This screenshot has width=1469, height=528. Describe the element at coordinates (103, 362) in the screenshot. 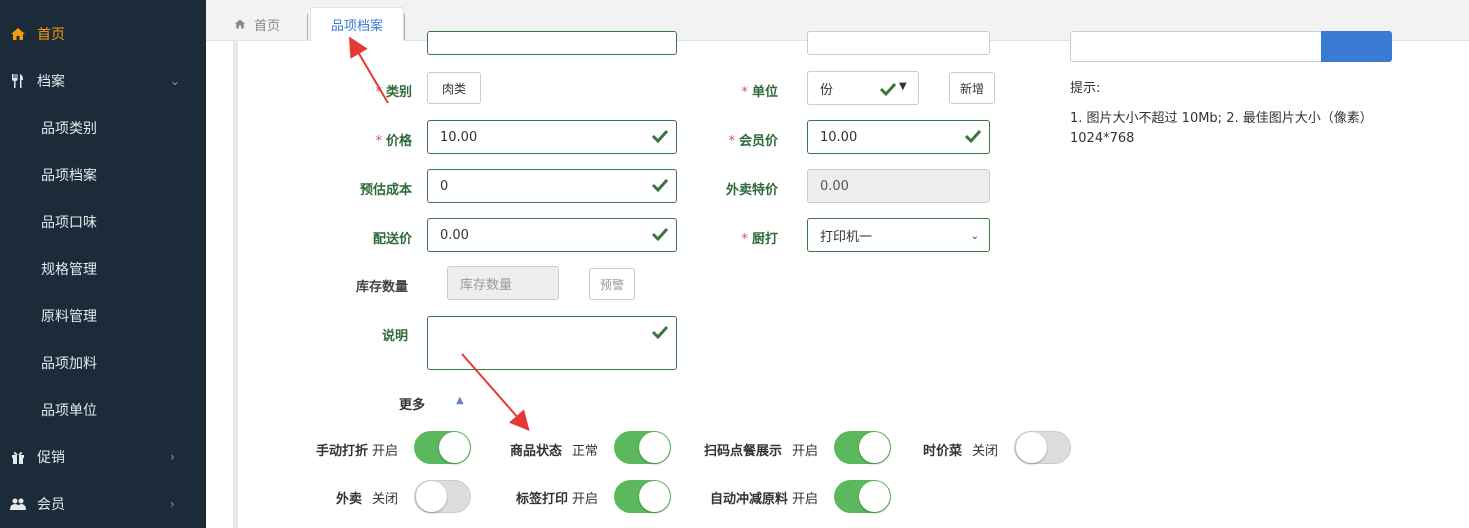

I see `sidebar-item-addon: 品项加料` at that location.